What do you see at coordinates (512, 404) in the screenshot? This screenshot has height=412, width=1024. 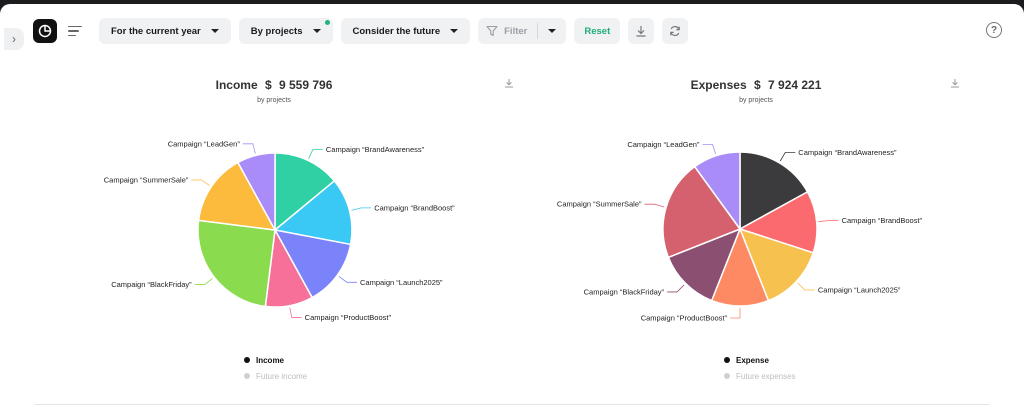 I see `bottom-divider` at bounding box center [512, 404].